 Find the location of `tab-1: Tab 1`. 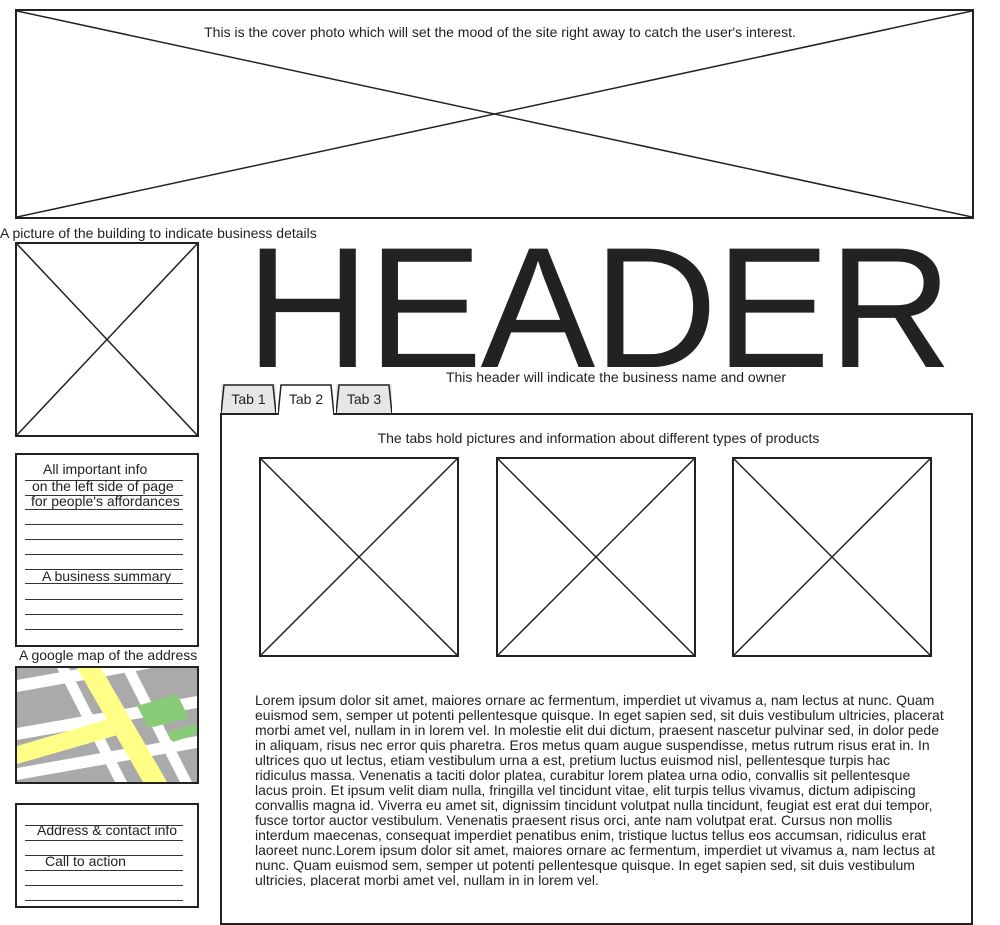

tab-1: Tab 1 is located at coordinates (248, 399).